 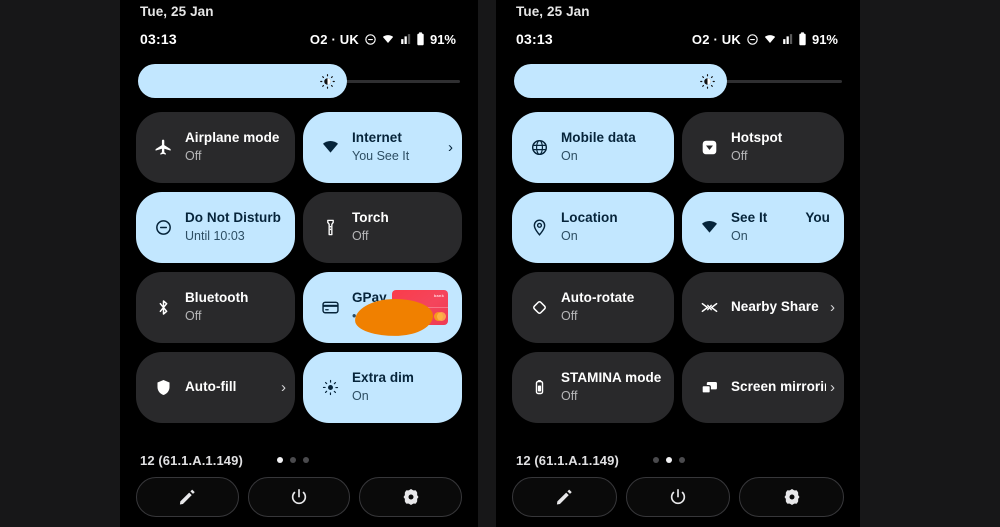 What do you see at coordinates (817, 218) in the screenshot?
I see `tile-label-part-2: You` at bounding box center [817, 218].